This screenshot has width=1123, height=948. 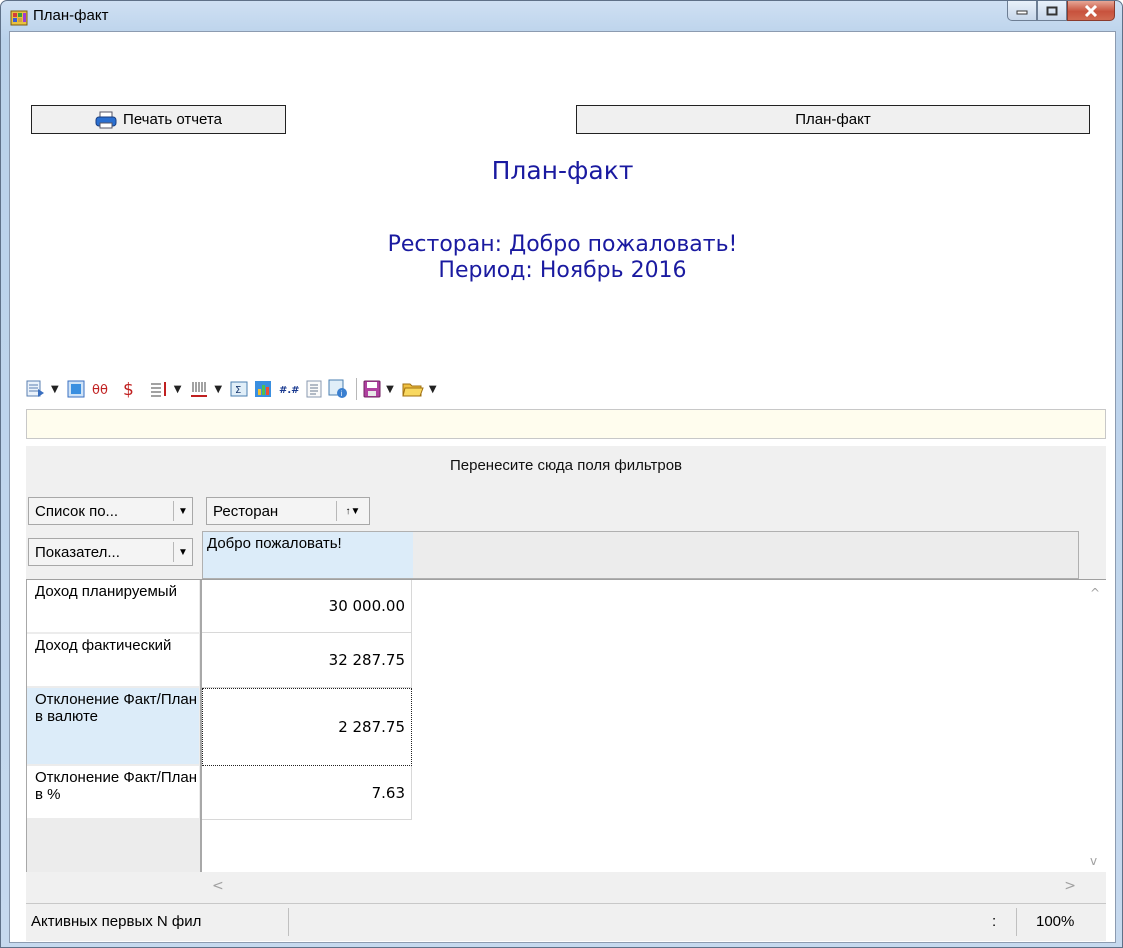 What do you see at coordinates (1095, 726) in the screenshot?
I see `vertical-scrollbar: ^ v` at bounding box center [1095, 726].